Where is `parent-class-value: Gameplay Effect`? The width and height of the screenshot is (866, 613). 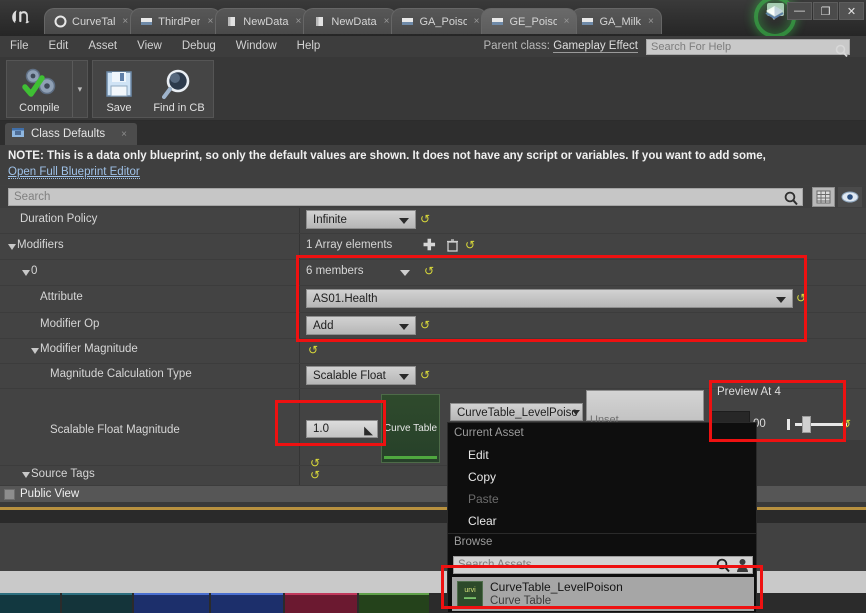
parent-class-value: Gameplay Effect is located at coordinates (595, 46).